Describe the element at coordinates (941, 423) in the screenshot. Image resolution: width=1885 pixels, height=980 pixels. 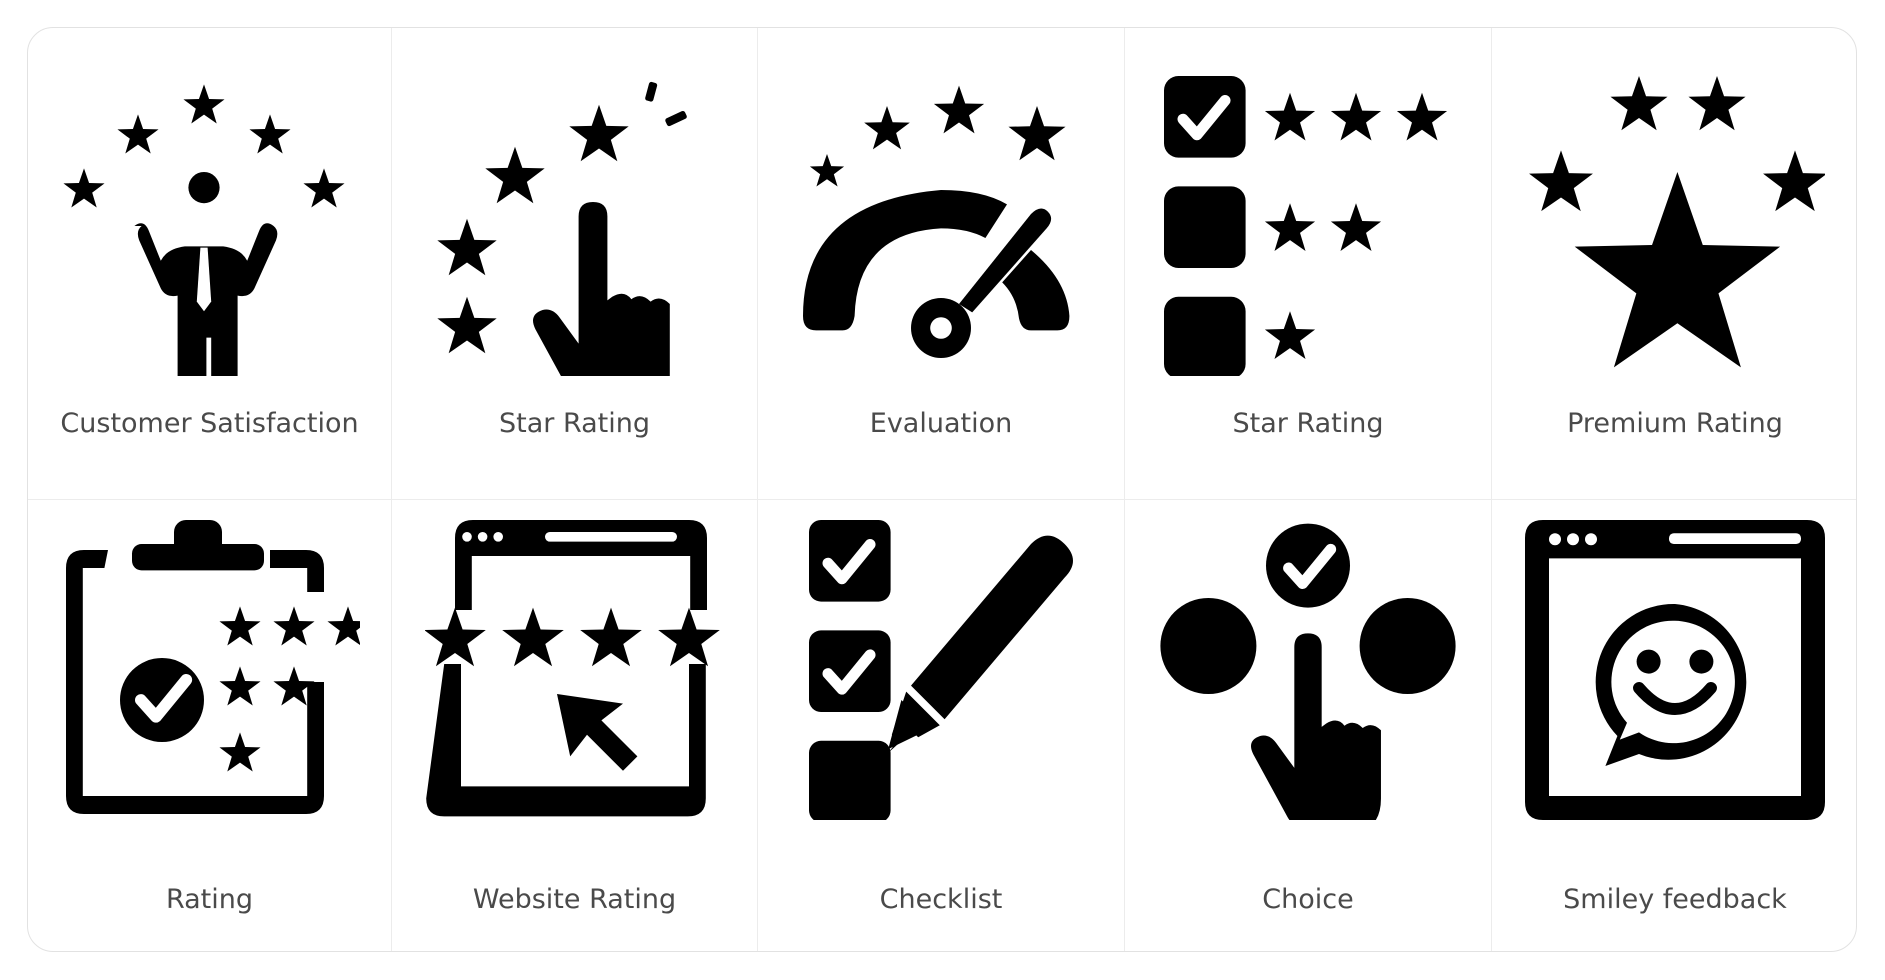
I see `icon-label: Evaluation` at that location.